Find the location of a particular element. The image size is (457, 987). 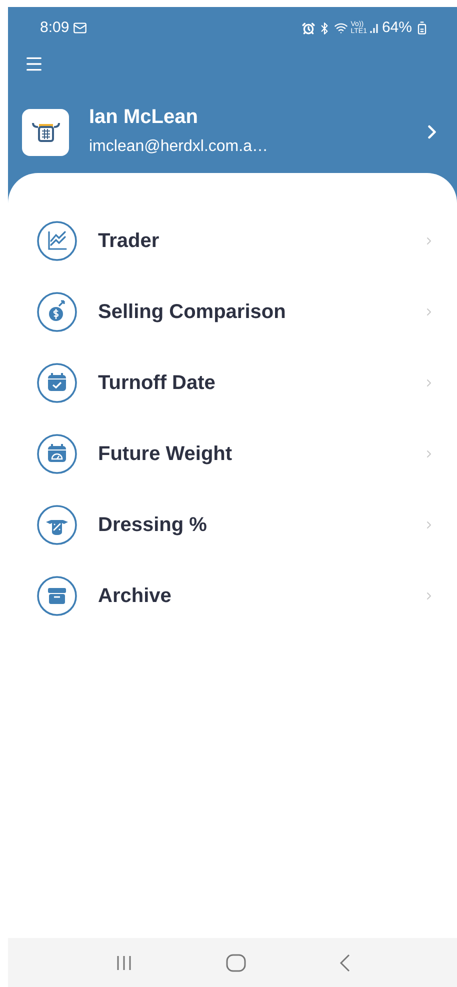

back-icon is located at coordinates (344, 963).